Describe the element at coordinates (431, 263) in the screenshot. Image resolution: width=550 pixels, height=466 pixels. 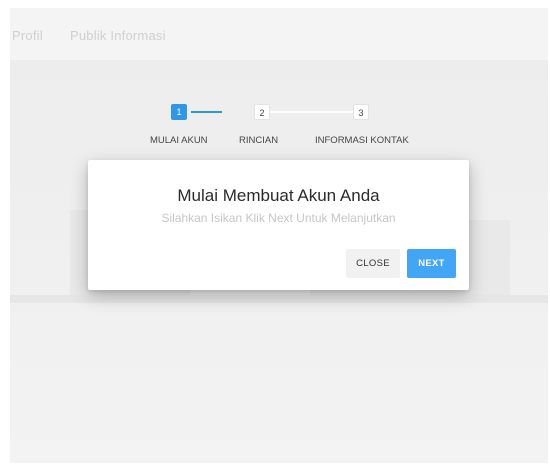
I see `next-button: NEXT` at that location.